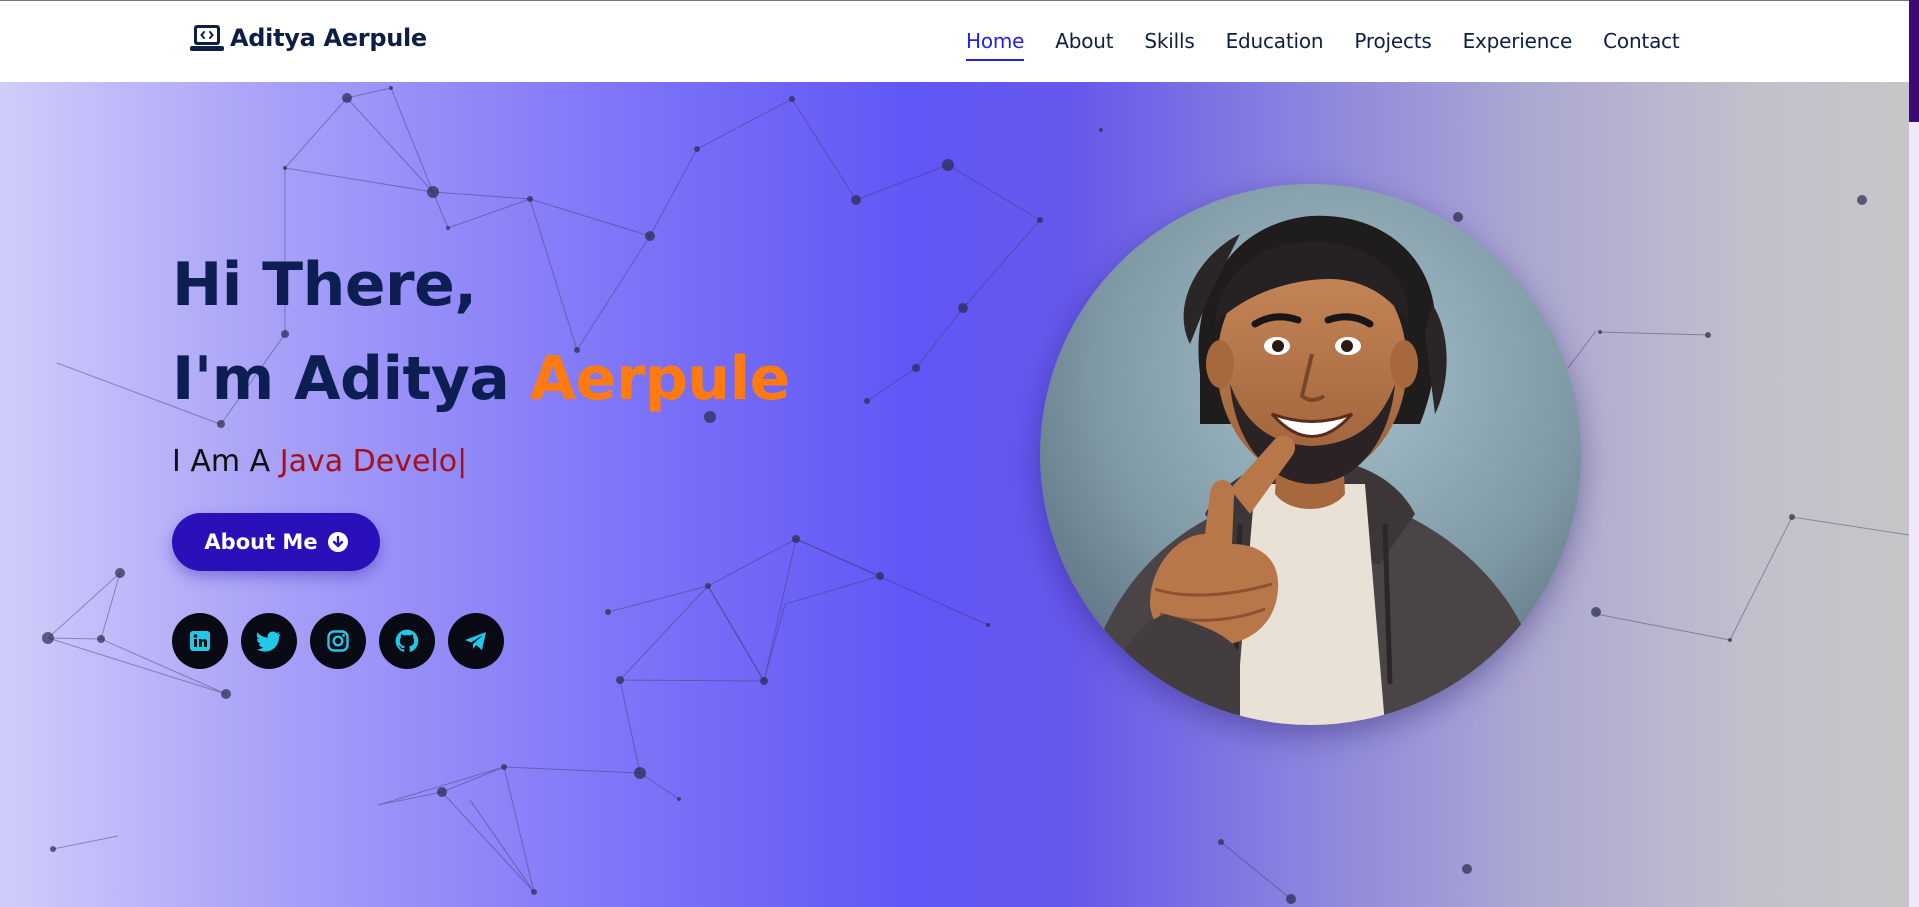 The image size is (1919, 907). I want to click on instagram-icon, so click(338, 641).